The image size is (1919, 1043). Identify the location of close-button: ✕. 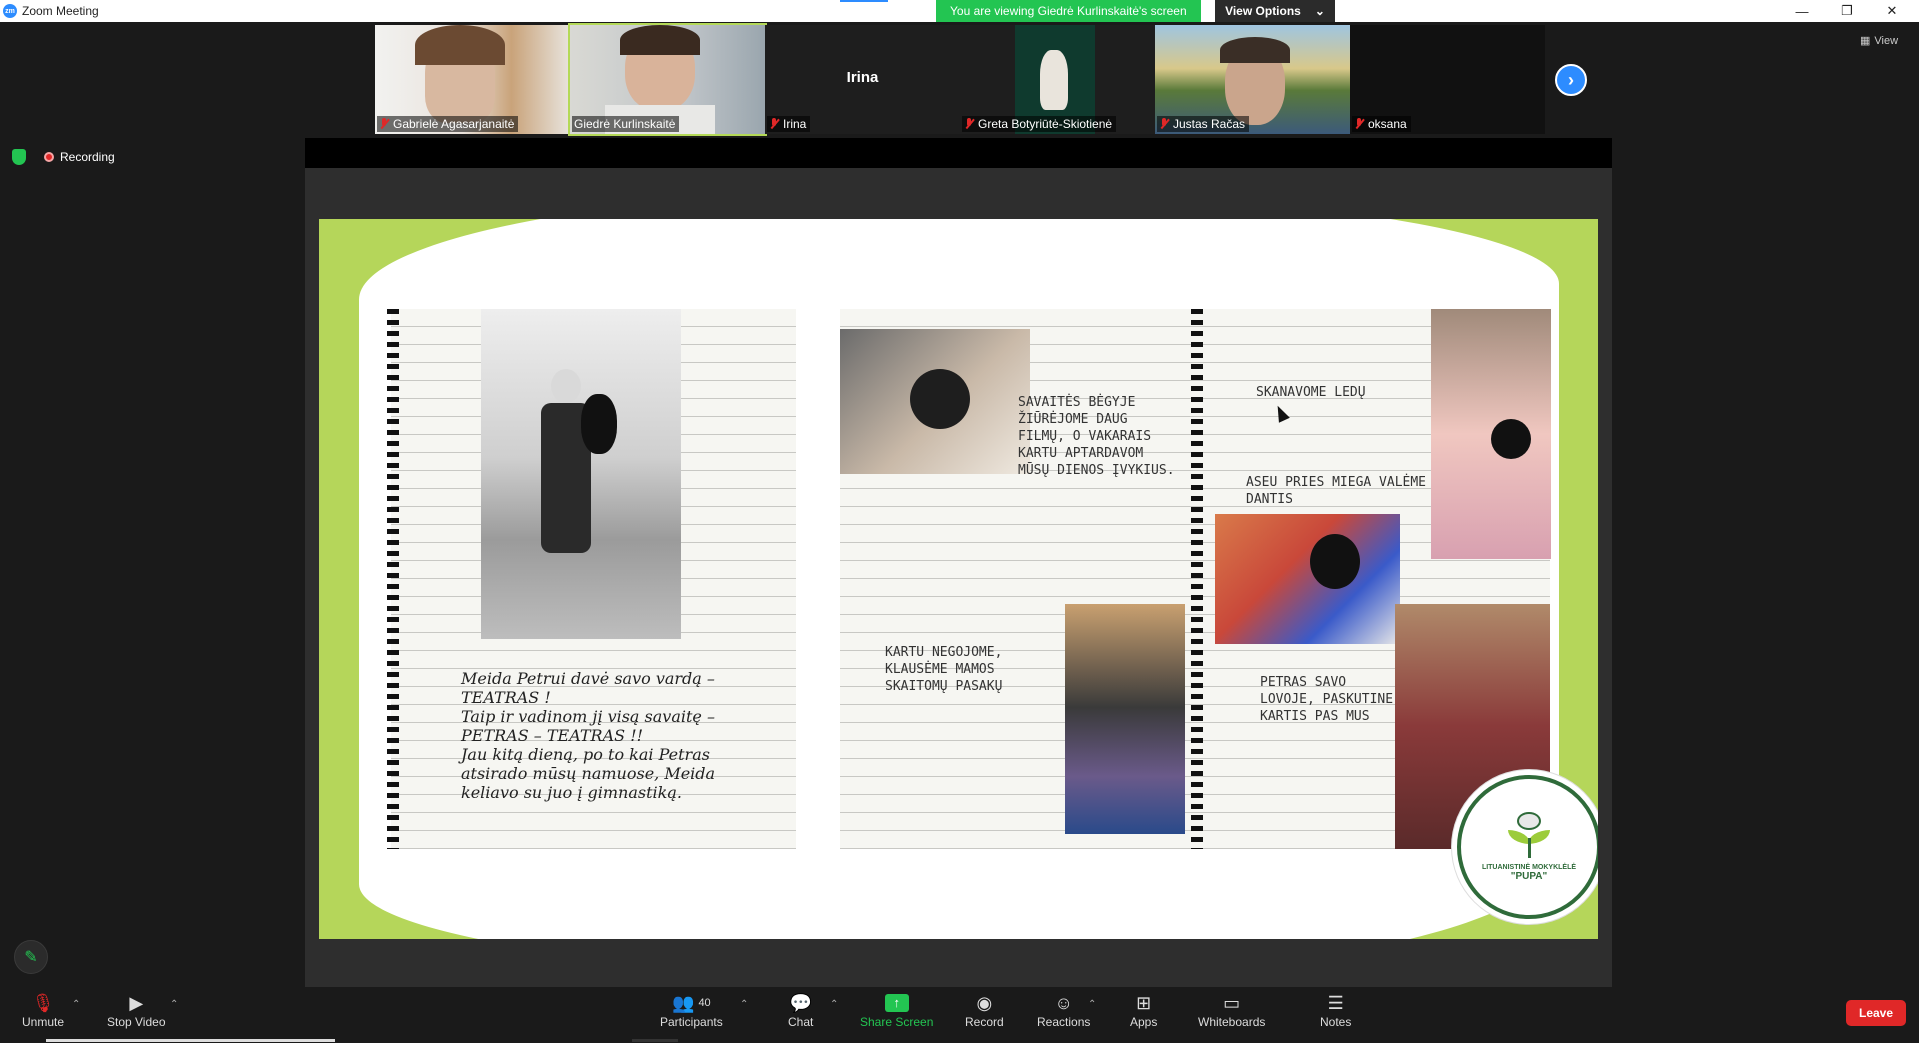
(1892, 11).